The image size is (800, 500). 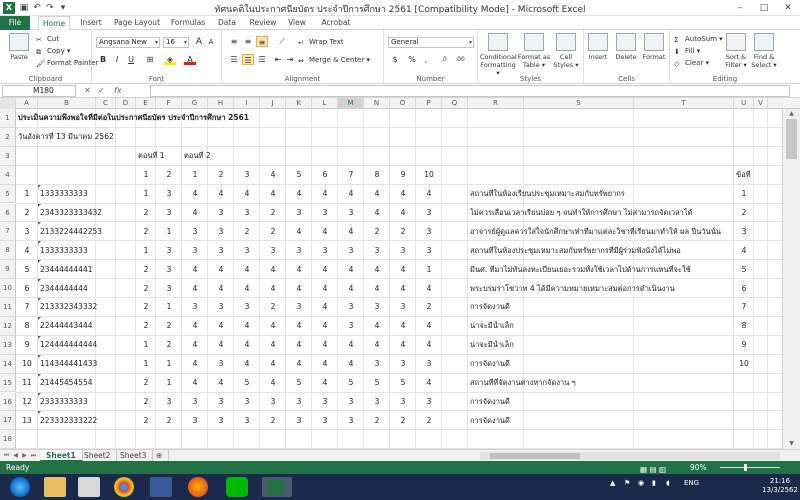 I want to click on answer-code-cell: 21445454554, so click(x=87, y=383).